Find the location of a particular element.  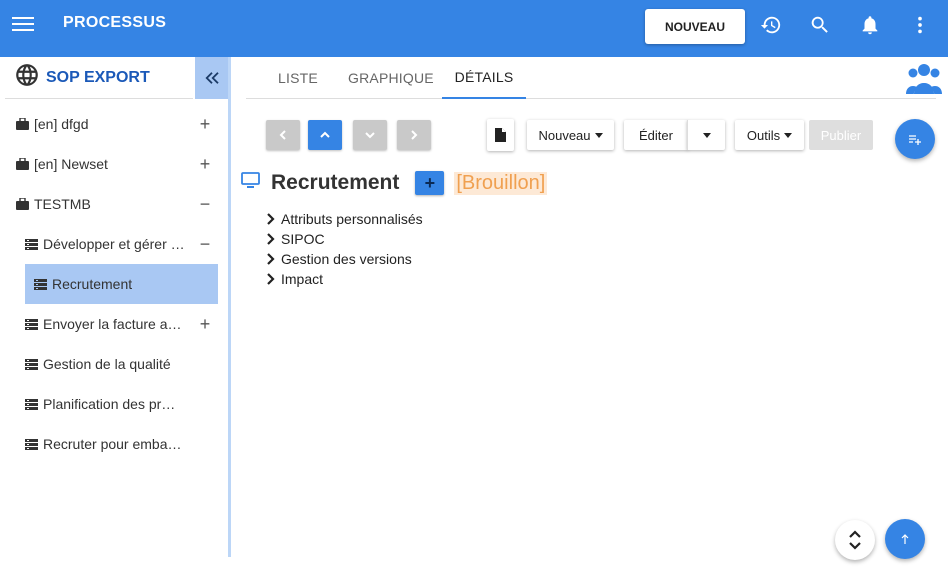

sidebar-title: SOP EXPORT is located at coordinates (98, 77).